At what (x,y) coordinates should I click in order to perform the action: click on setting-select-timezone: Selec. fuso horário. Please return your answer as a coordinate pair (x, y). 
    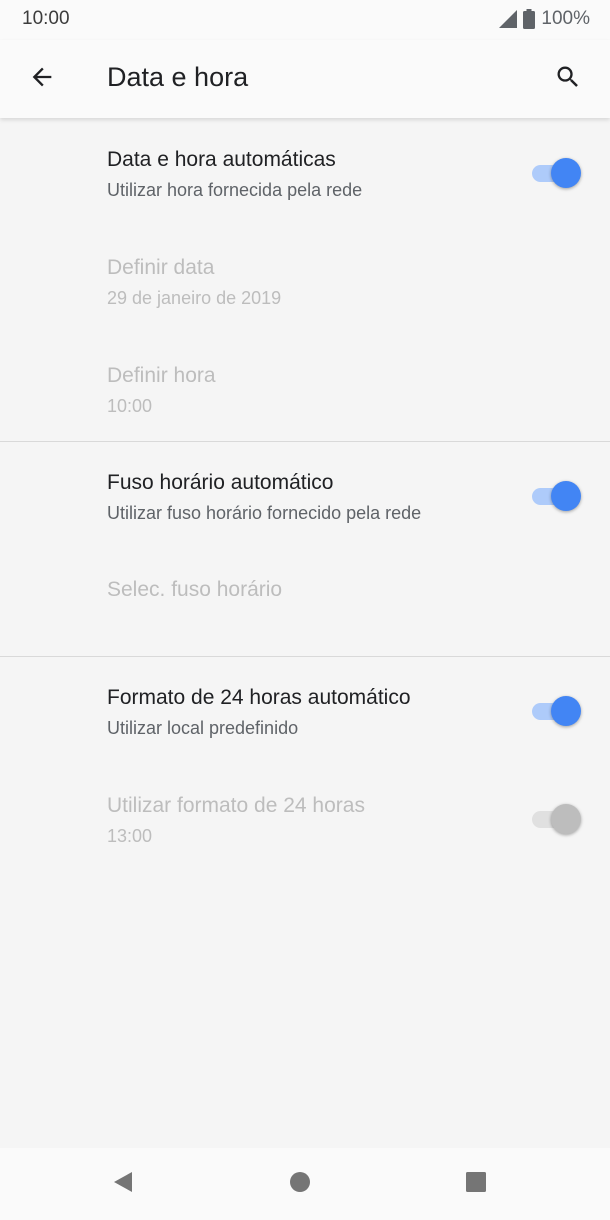
    Looking at the image, I should click on (305, 613).